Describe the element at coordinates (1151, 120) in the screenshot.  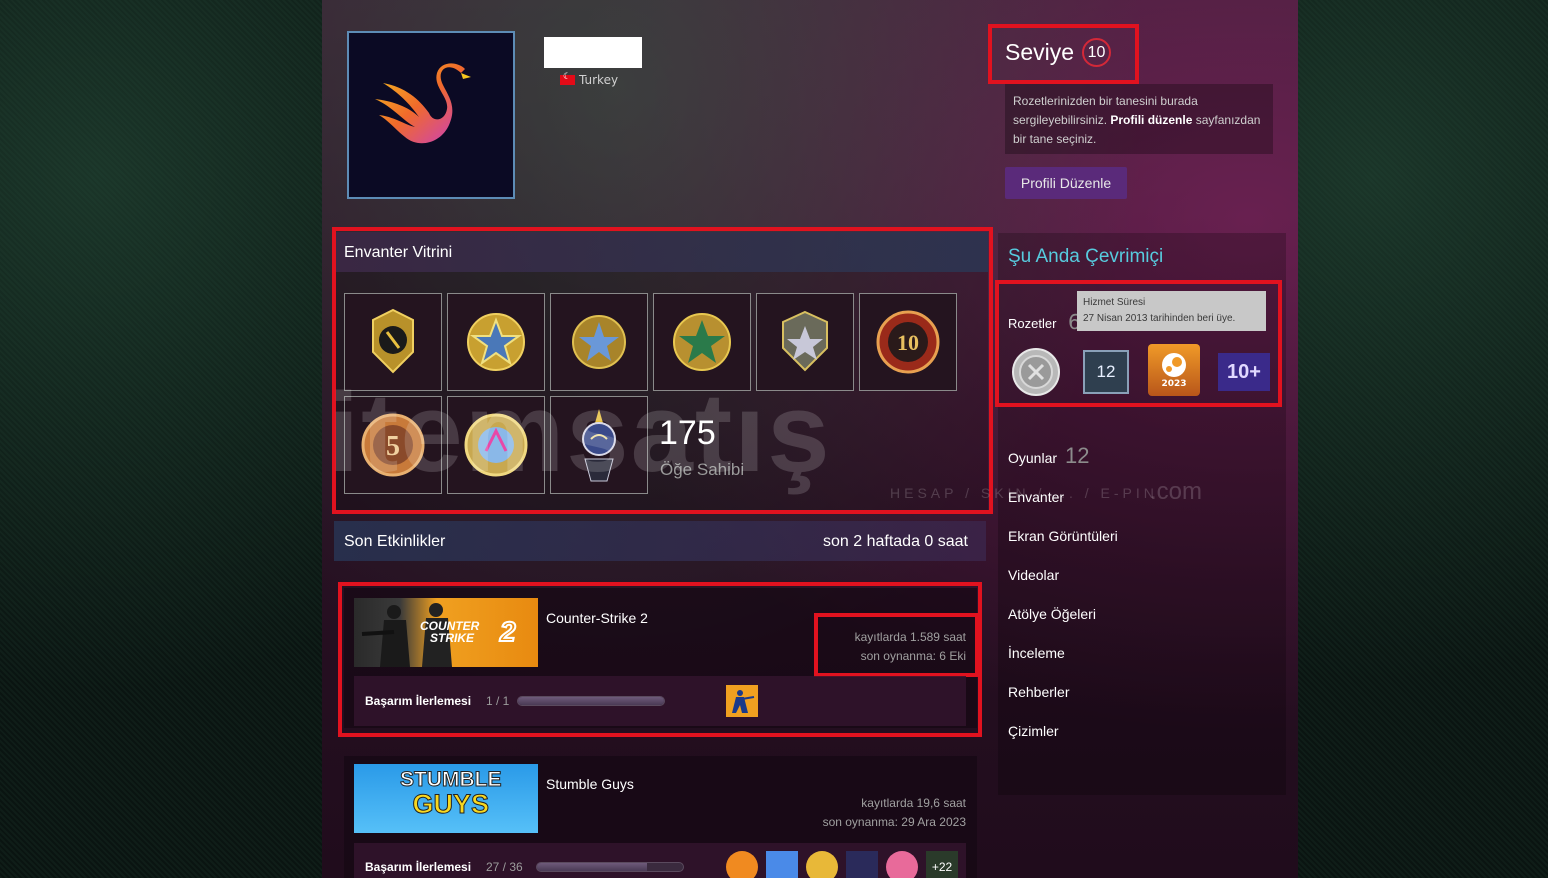
I see `edit-profile-link: Profili düzenle` at that location.